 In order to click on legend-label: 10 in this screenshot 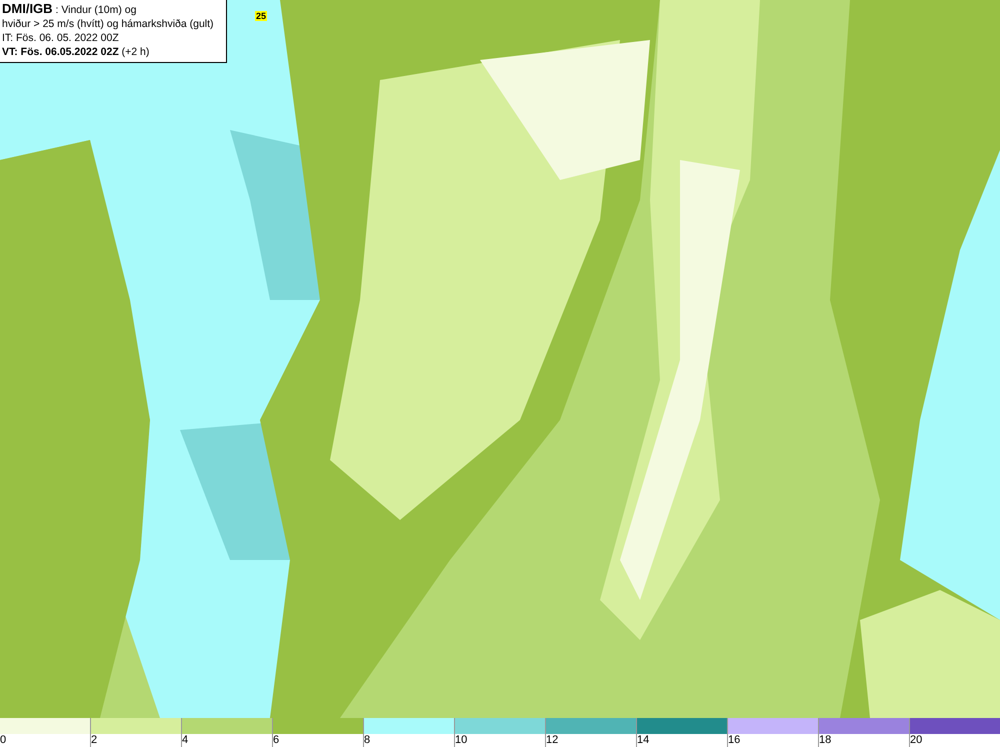, I will do `click(461, 740)`.